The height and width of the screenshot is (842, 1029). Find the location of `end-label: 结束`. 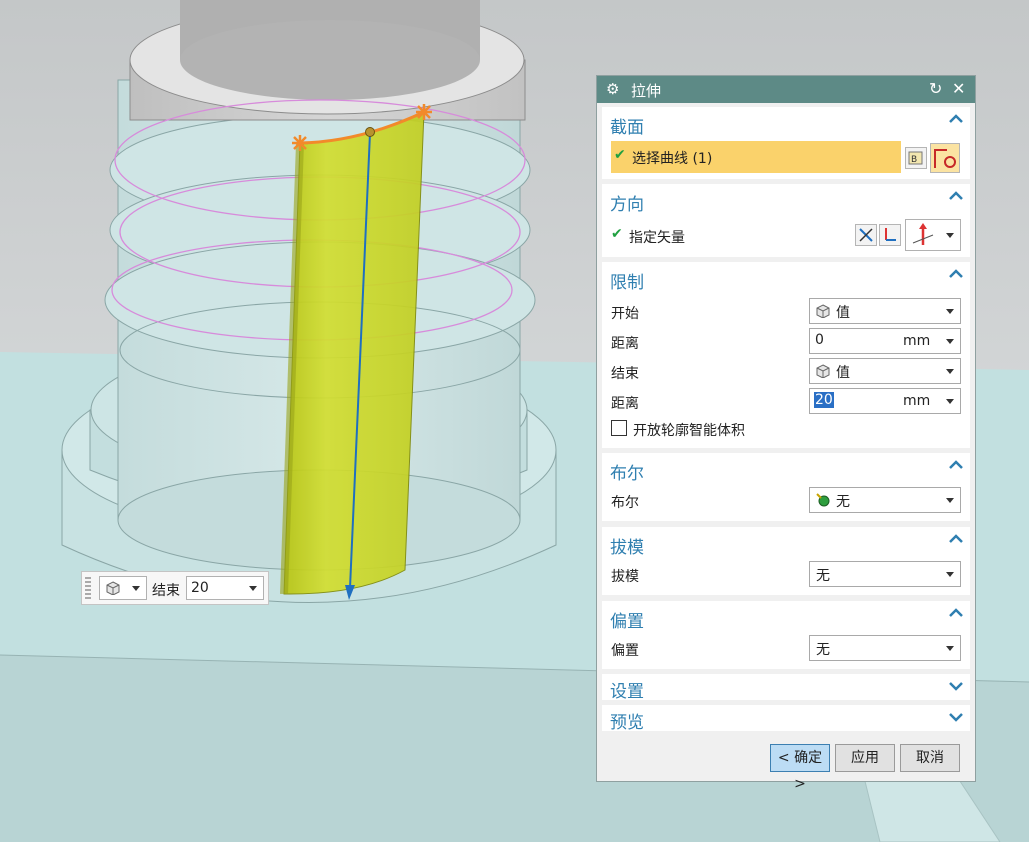

end-label: 结束 is located at coordinates (625, 374).